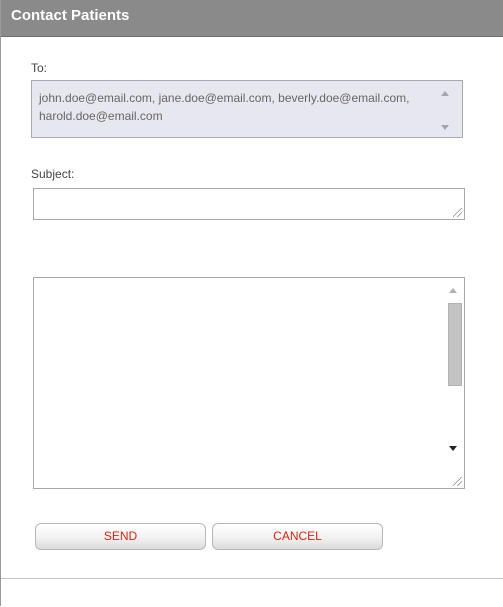 The width and height of the screenshot is (503, 607). Describe the element at coordinates (249, 204) in the screenshot. I see `subject-input` at that location.